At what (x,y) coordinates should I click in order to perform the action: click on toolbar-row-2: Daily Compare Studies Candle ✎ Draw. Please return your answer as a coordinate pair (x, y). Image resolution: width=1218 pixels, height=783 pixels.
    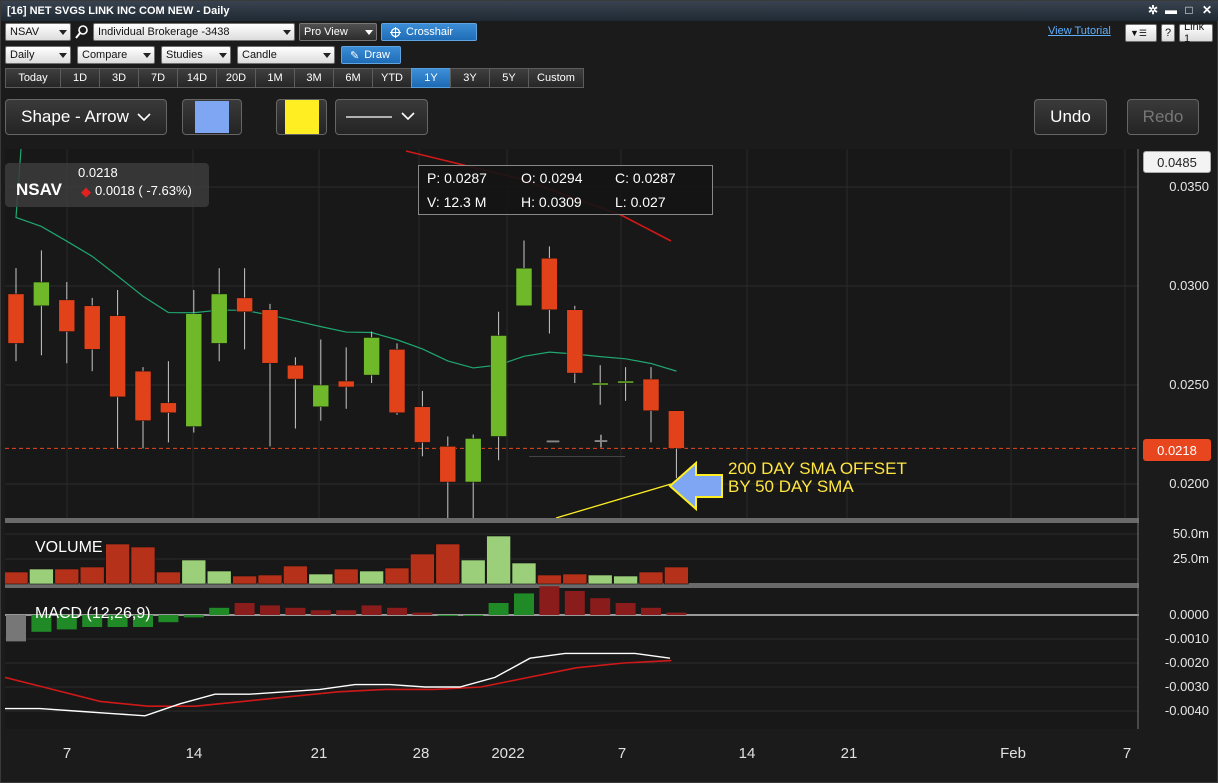
    Looking at the image, I should click on (203, 55).